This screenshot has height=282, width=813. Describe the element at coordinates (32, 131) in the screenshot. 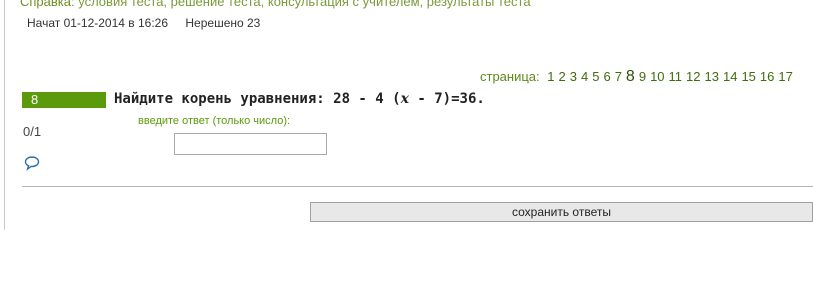

I see `question-score: 0/1` at that location.